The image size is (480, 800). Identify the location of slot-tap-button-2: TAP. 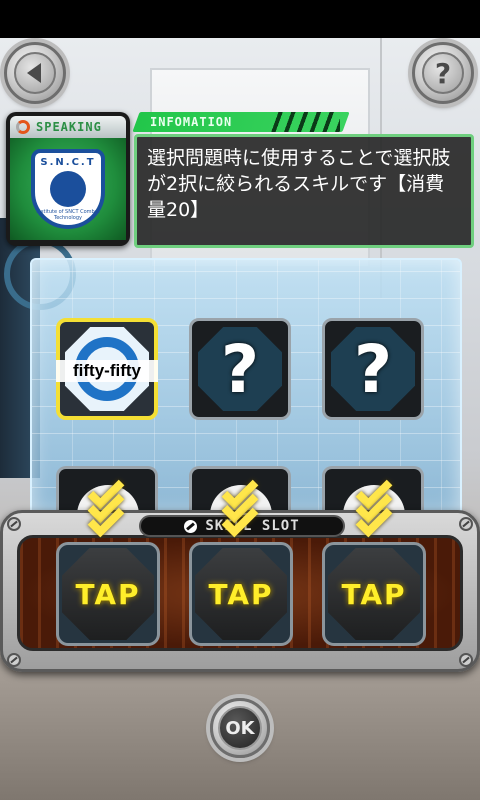
(241, 594).